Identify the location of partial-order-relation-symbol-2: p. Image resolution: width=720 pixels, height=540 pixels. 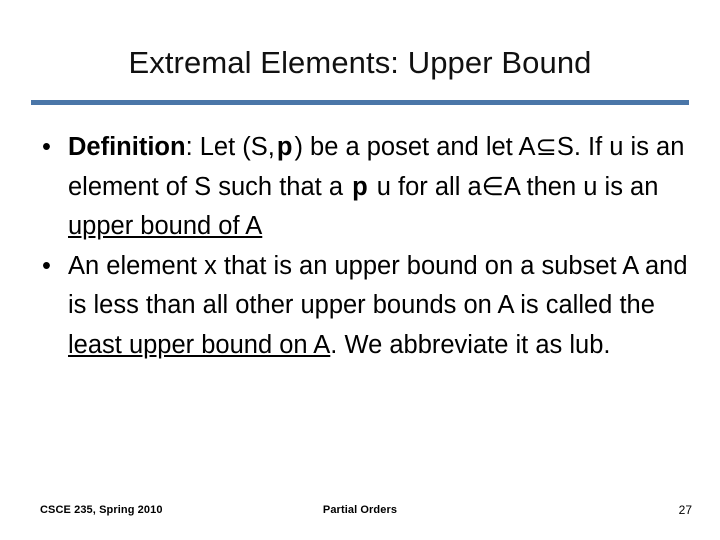
(360, 186).